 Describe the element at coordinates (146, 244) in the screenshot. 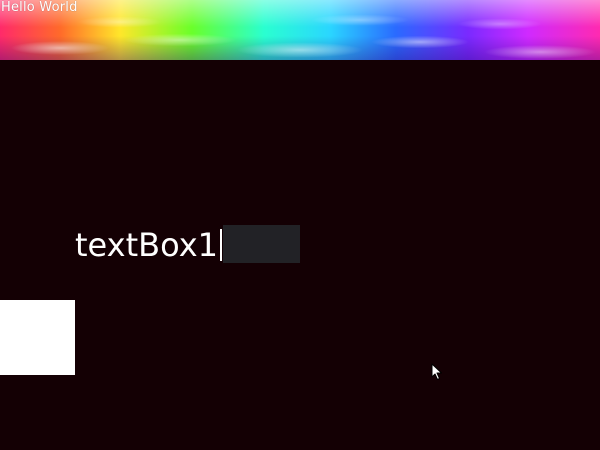

I see `text-box-text: textBox1` at that location.